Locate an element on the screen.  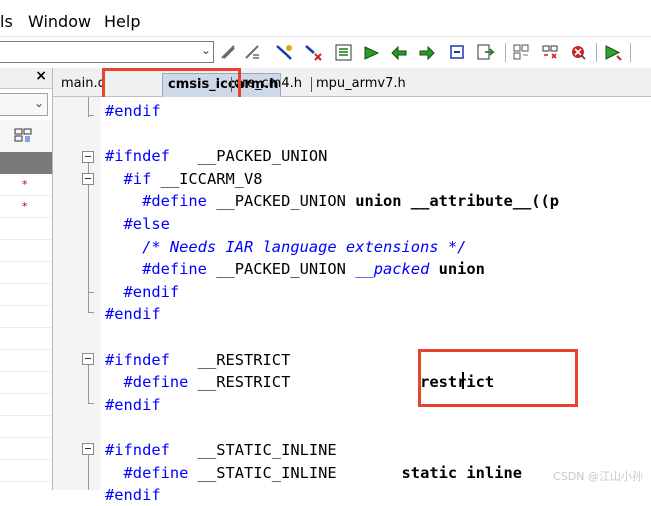
watermark: CSDN @江山小孙 is located at coordinates (598, 476).